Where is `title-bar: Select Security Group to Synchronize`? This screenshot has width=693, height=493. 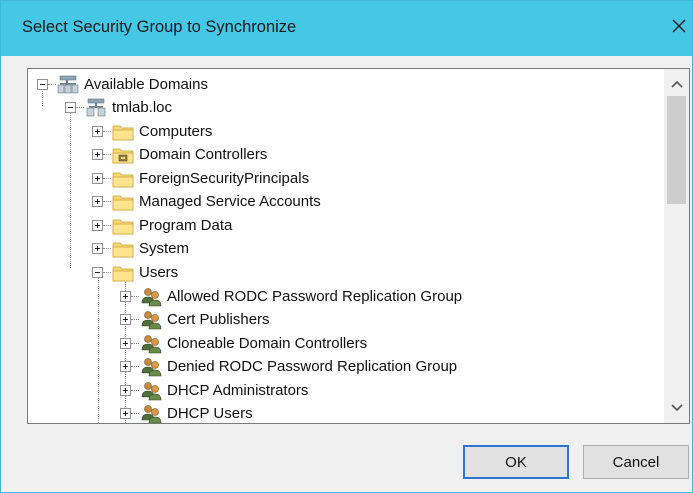 title-bar: Select Security Group to Synchronize is located at coordinates (346, 28).